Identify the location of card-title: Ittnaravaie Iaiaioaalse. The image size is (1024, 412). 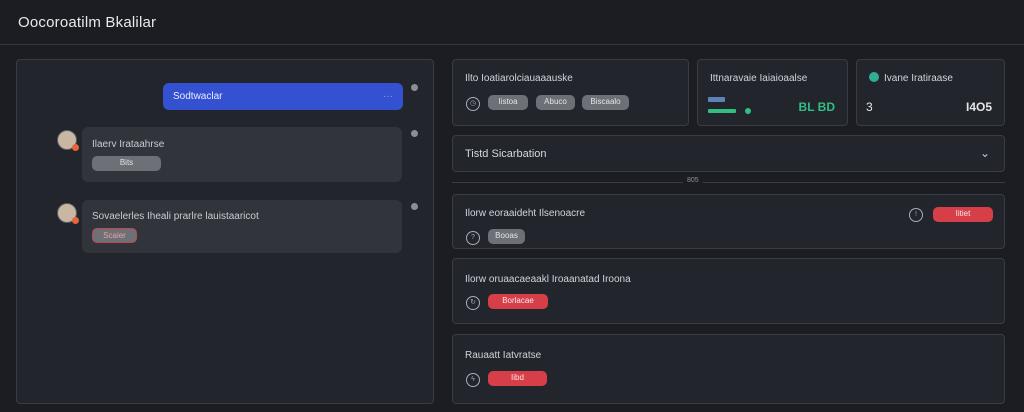
(759, 78).